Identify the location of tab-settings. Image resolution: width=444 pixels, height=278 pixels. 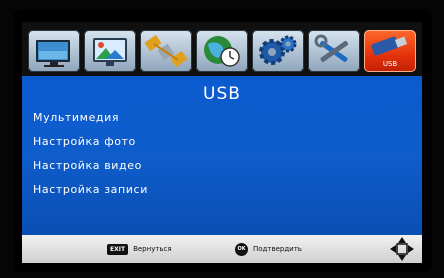
(278, 51).